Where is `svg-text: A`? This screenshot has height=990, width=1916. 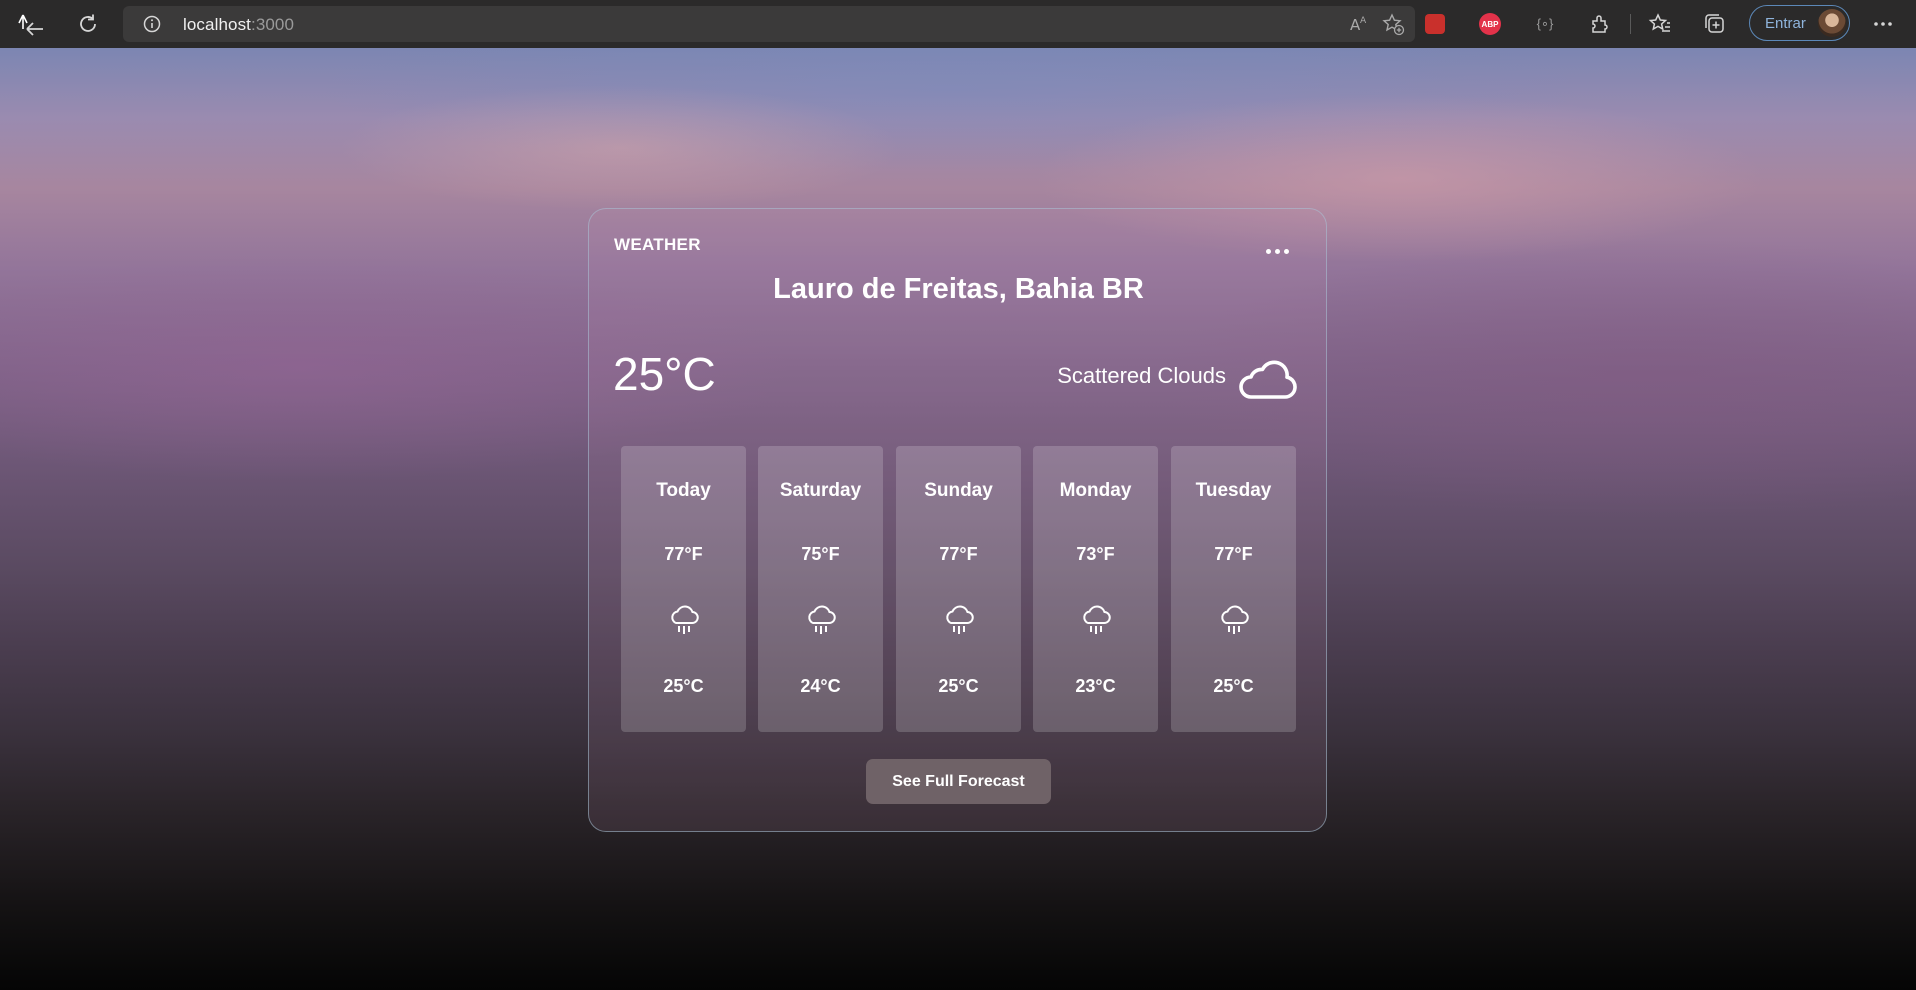 svg-text: A is located at coordinates (1363, 21).